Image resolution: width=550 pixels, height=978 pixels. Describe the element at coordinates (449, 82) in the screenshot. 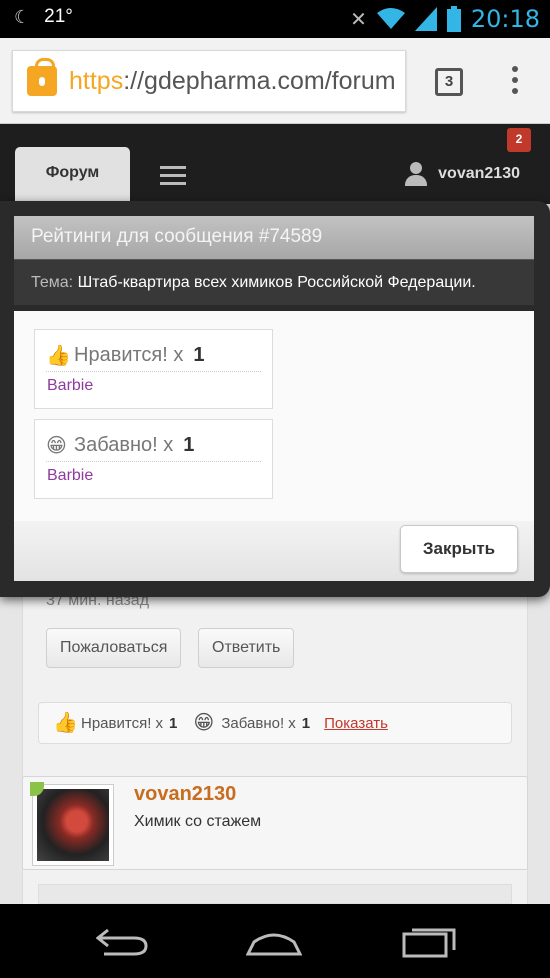

I see `tab-switcher-button: 3` at that location.